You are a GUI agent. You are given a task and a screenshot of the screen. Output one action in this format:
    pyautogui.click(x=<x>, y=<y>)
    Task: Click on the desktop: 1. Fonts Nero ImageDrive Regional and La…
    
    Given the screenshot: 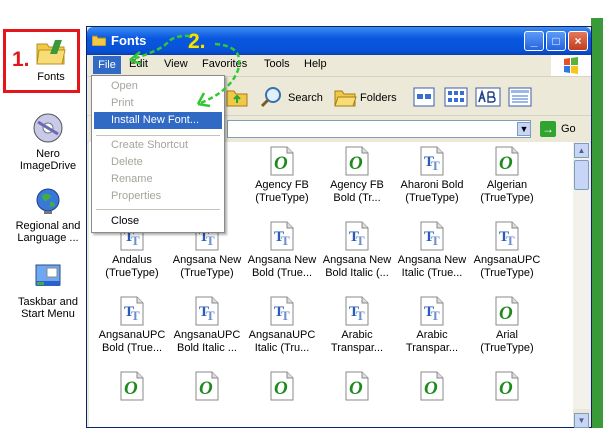 What is the action you would take?
    pyautogui.click(x=44, y=214)
    